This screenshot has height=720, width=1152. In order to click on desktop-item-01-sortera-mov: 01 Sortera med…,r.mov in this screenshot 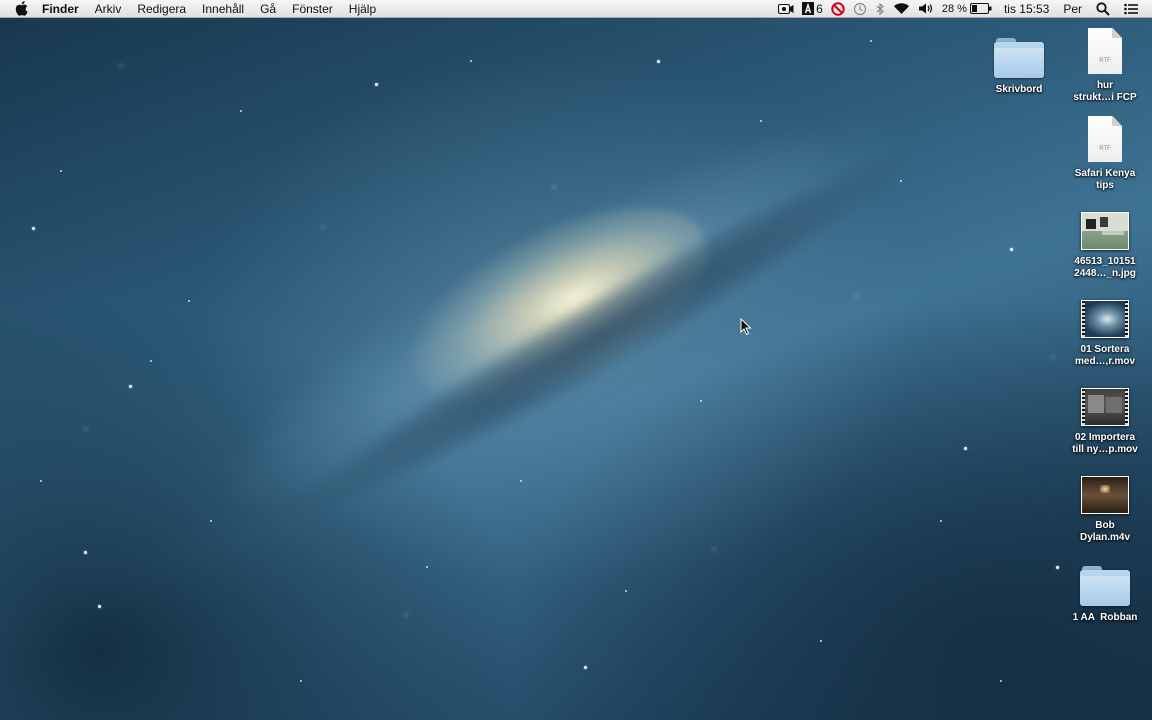, I will do `click(1105, 328)`.